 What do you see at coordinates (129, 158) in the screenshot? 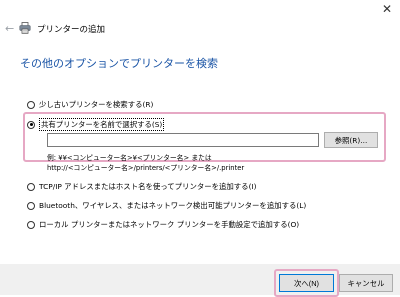
I see `example-text-line1: 例: ¥¥<コンピューター名>¥<プリンター名> または` at bounding box center [129, 158].